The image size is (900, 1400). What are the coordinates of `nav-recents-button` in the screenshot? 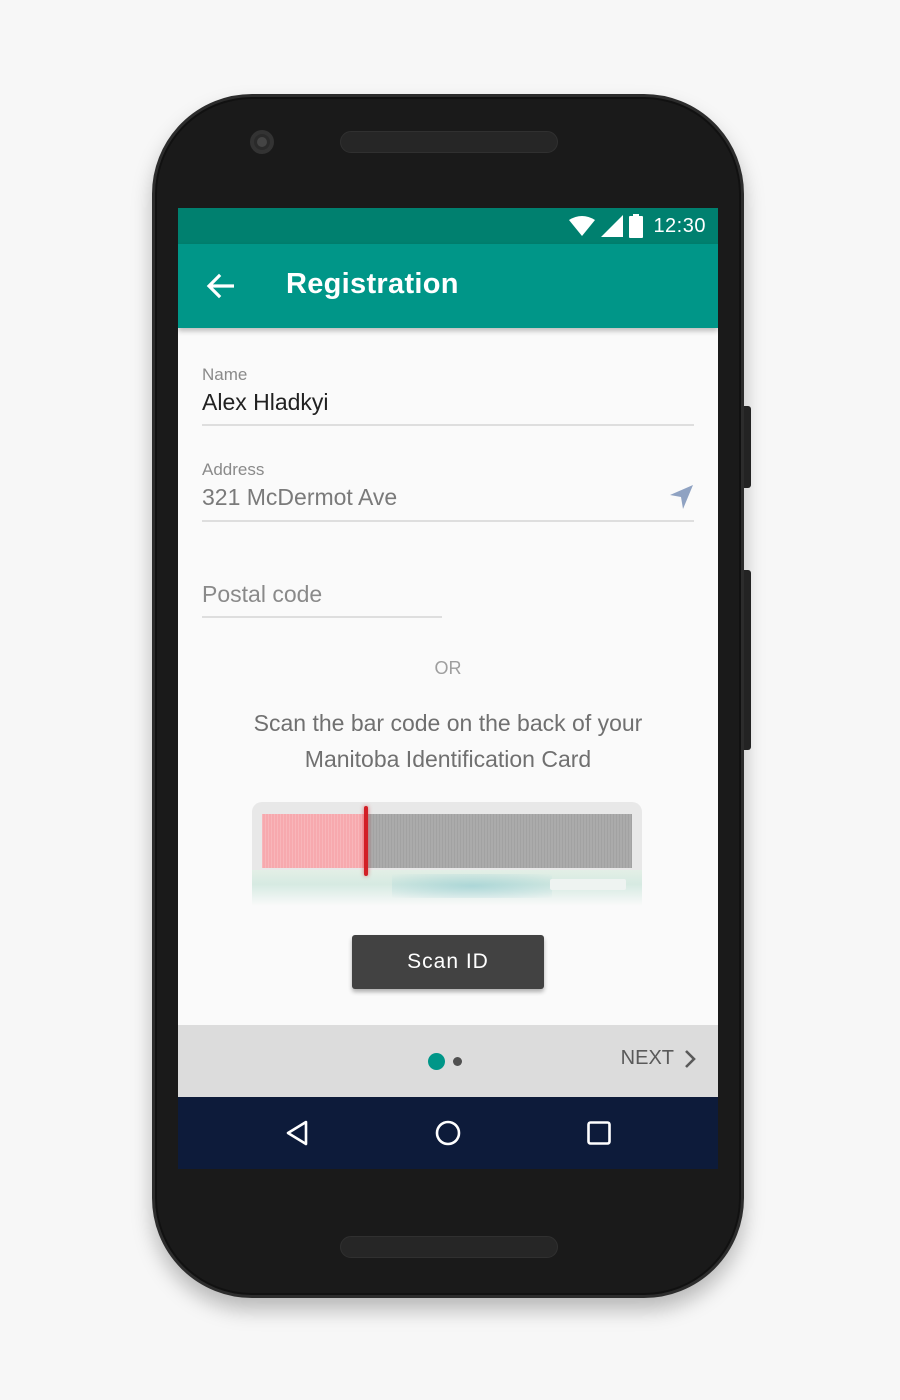 It's located at (599, 1133).